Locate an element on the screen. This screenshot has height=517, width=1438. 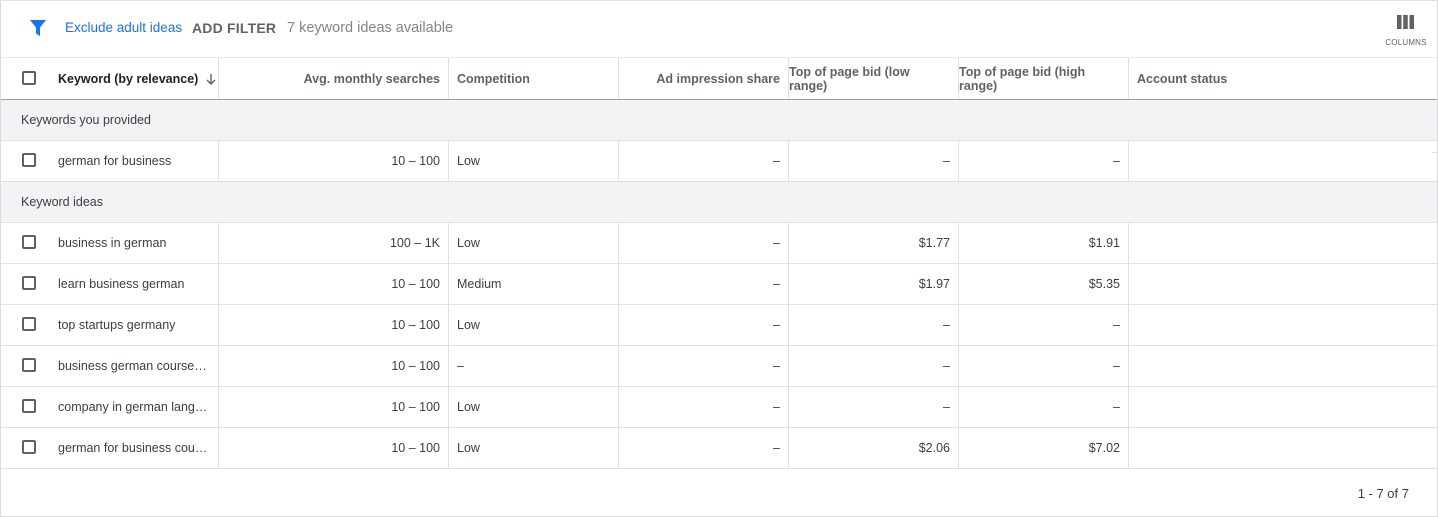
bid-low-cell: $1.77 is located at coordinates (873, 243).